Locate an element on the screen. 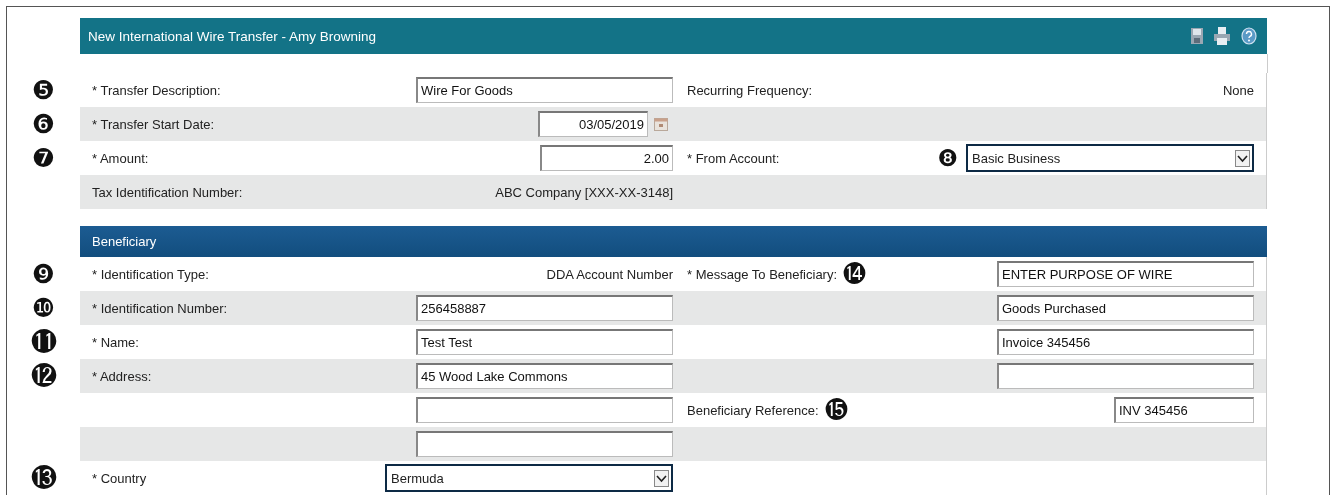 This screenshot has width=1338, height=502. field-value: ABC Company [XXX-XX-3148] is located at coordinates (584, 192).